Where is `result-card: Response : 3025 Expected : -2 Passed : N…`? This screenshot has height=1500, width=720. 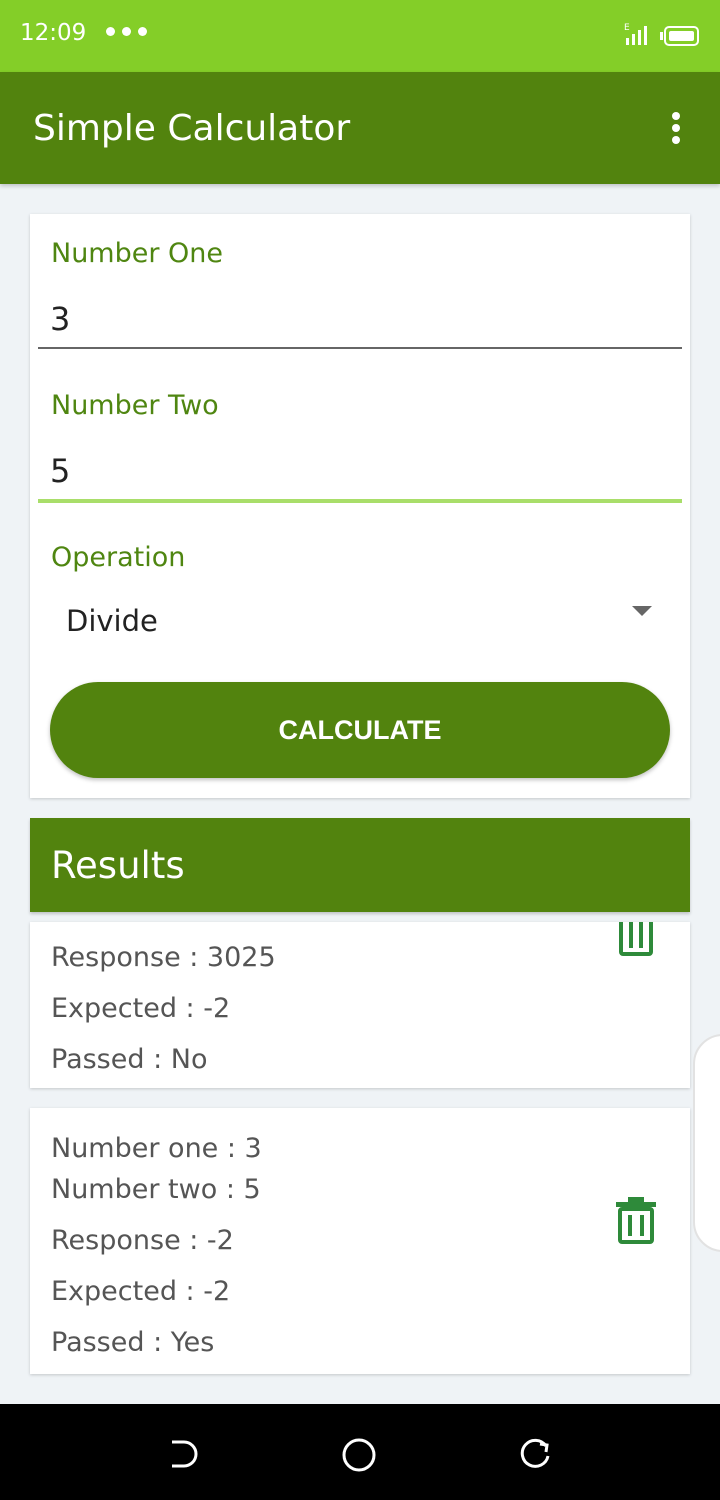 result-card: Response : 3025 Expected : -2 Passed : N… is located at coordinates (360, 1005).